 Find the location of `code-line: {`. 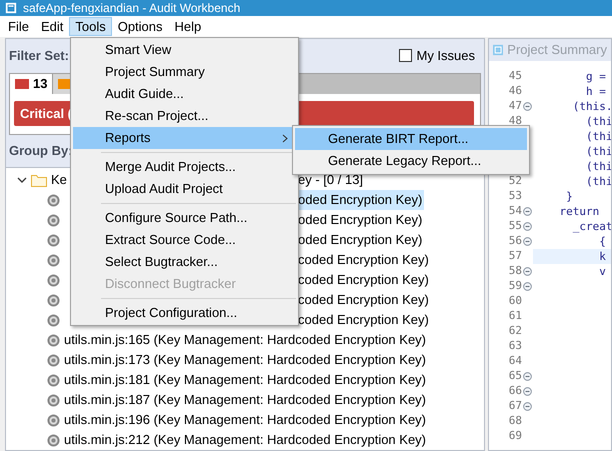

code-line: { is located at coordinates (602, 241).